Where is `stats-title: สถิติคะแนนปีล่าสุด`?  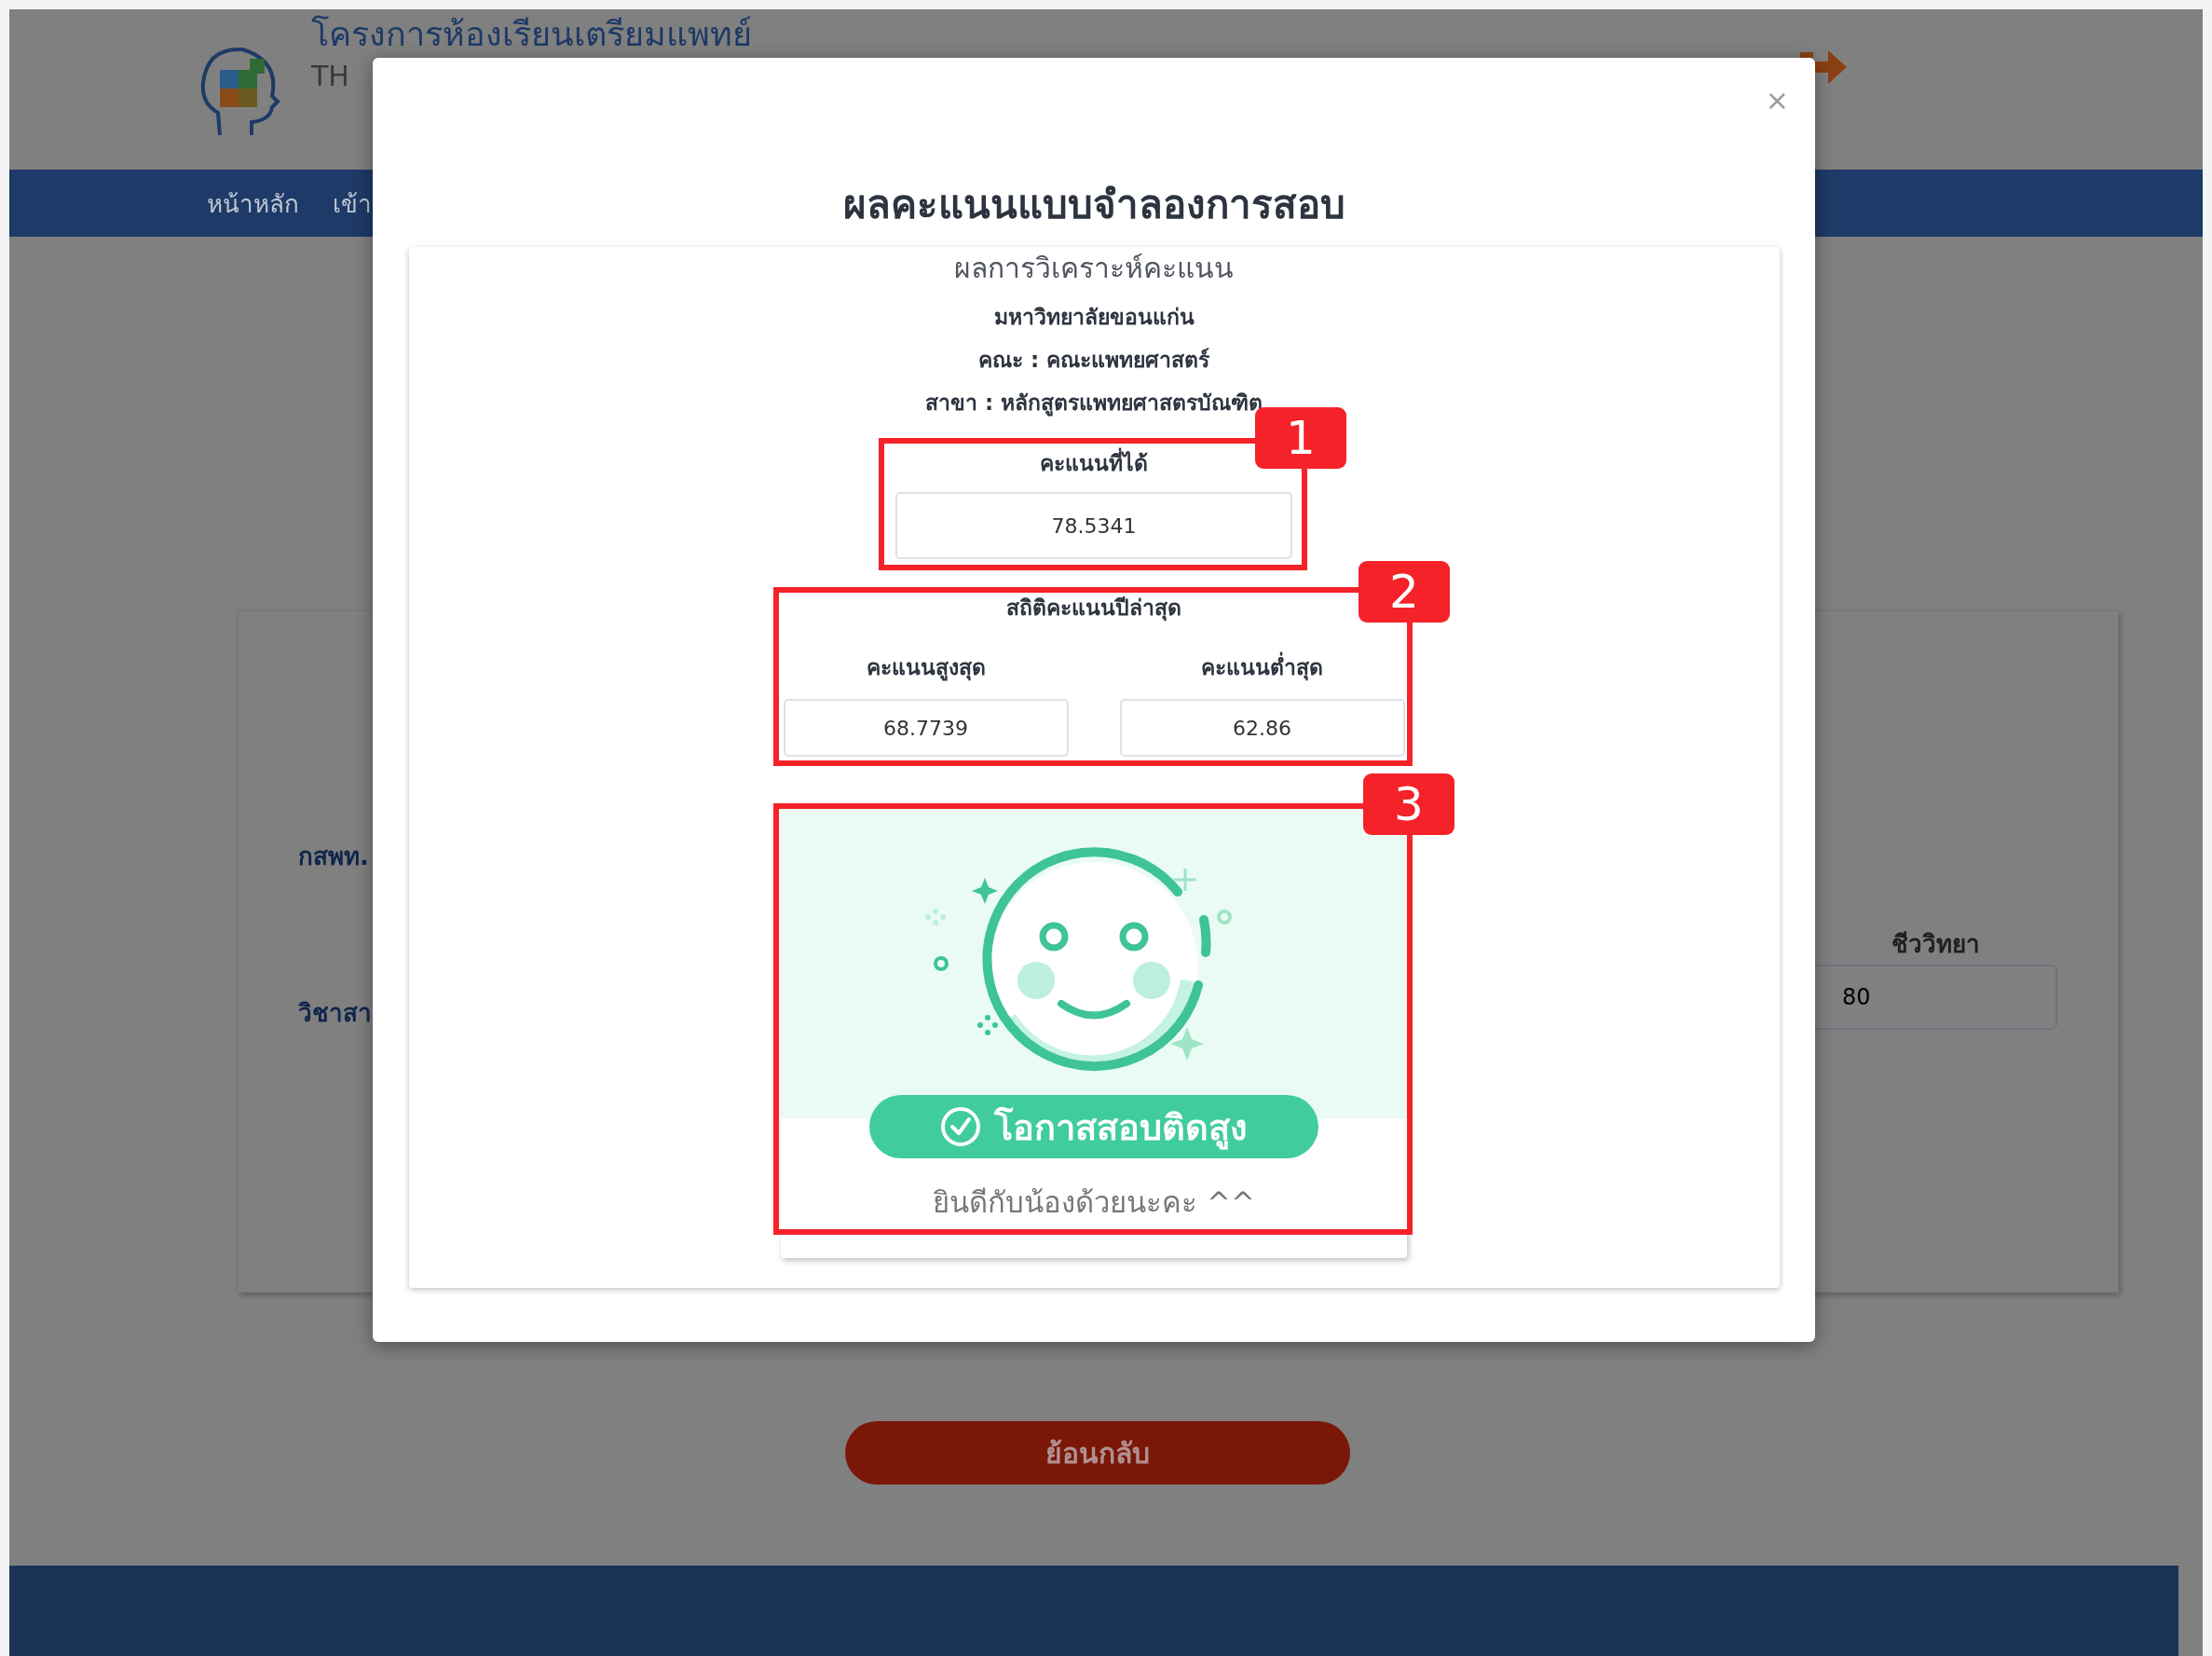 stats-title: สถิติคะแนนปีล่าสุด is located at coordinates (1093, 609).